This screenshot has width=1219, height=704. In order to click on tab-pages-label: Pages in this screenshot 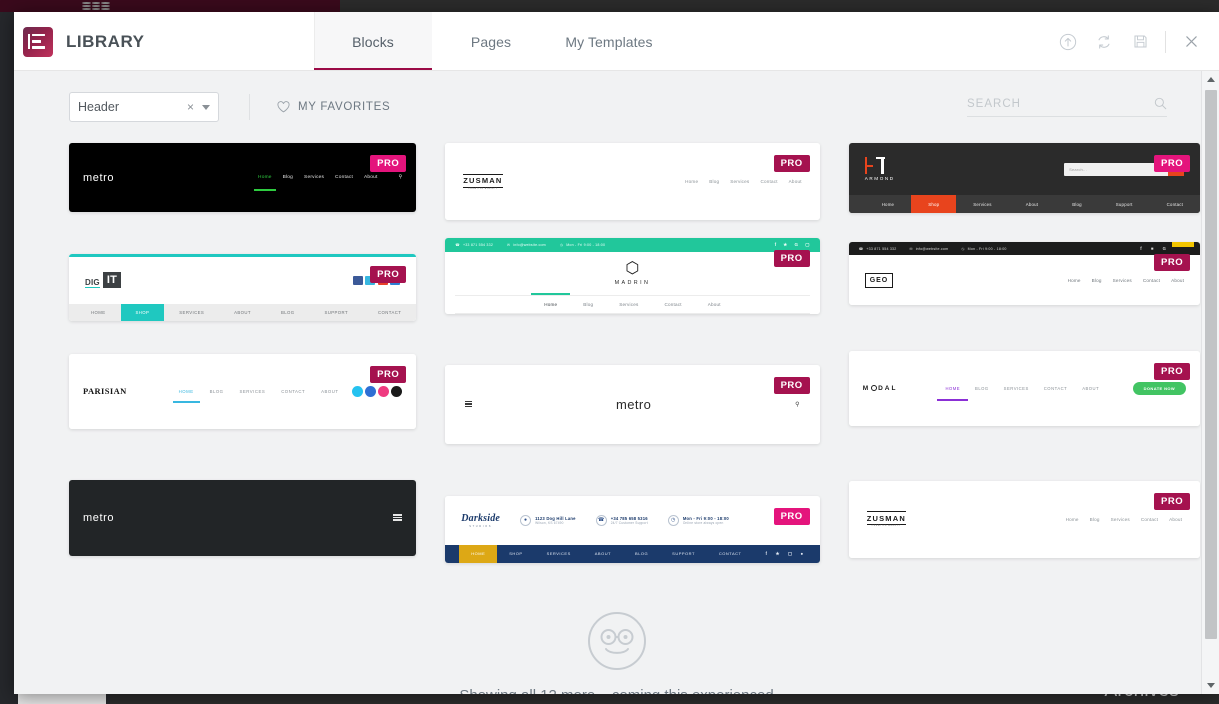, I will do `click(491, 41)`.